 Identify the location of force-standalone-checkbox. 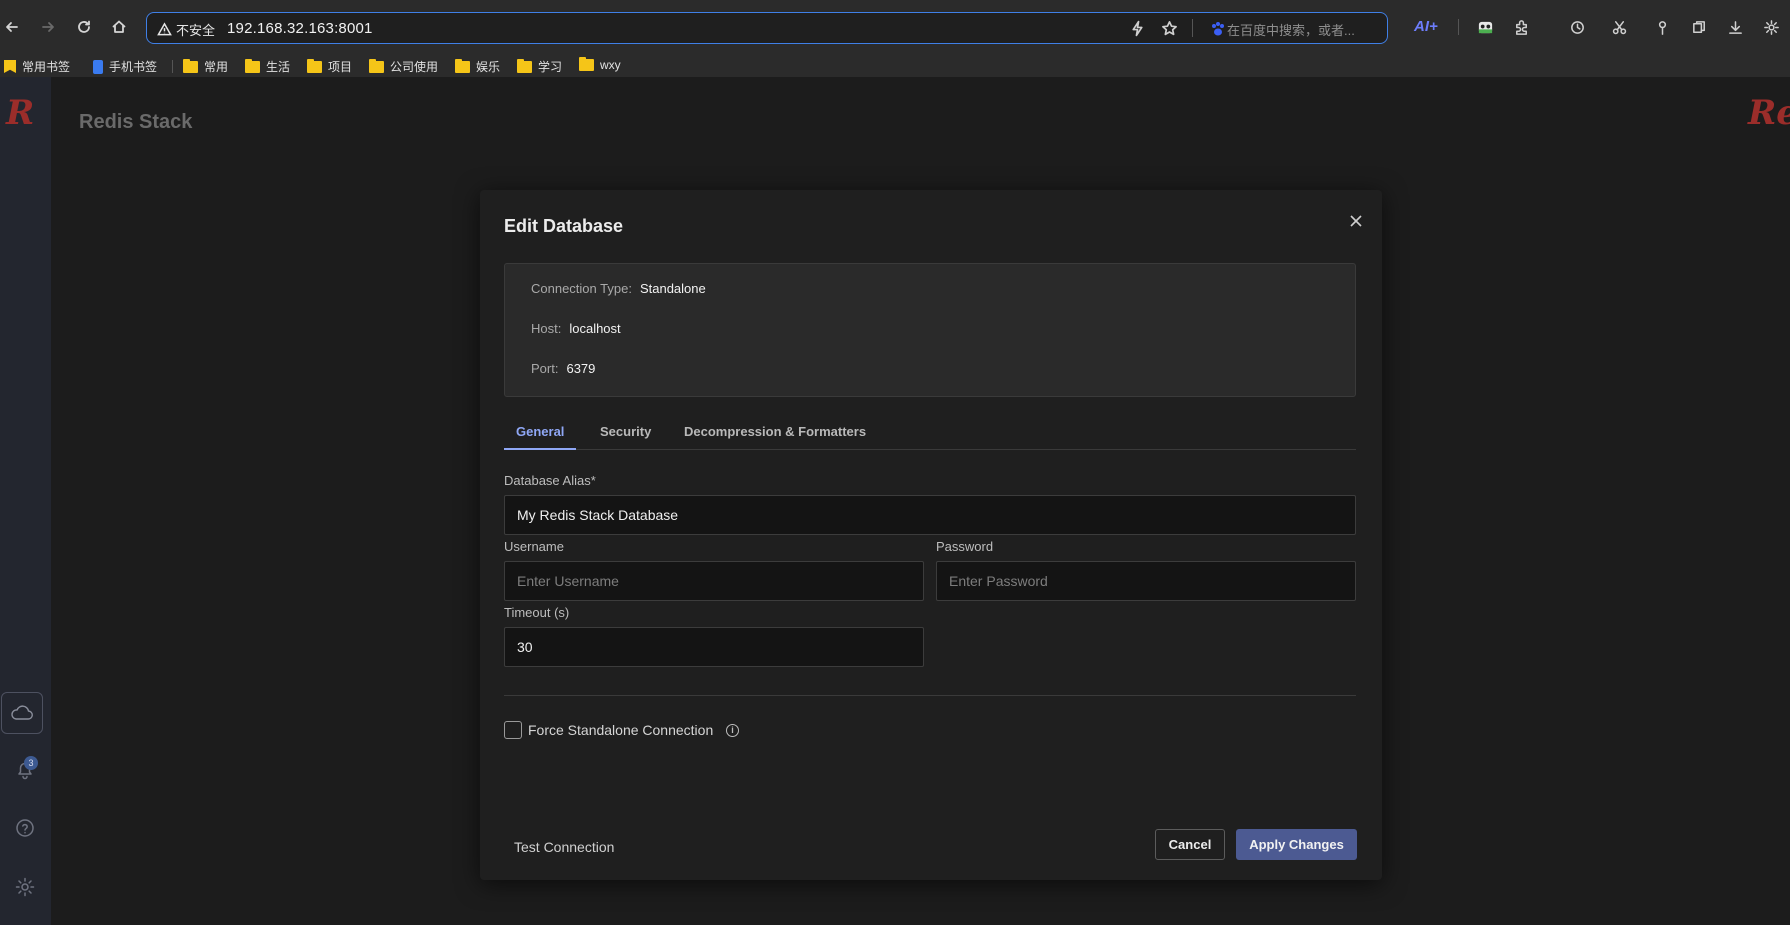
(513, 730).